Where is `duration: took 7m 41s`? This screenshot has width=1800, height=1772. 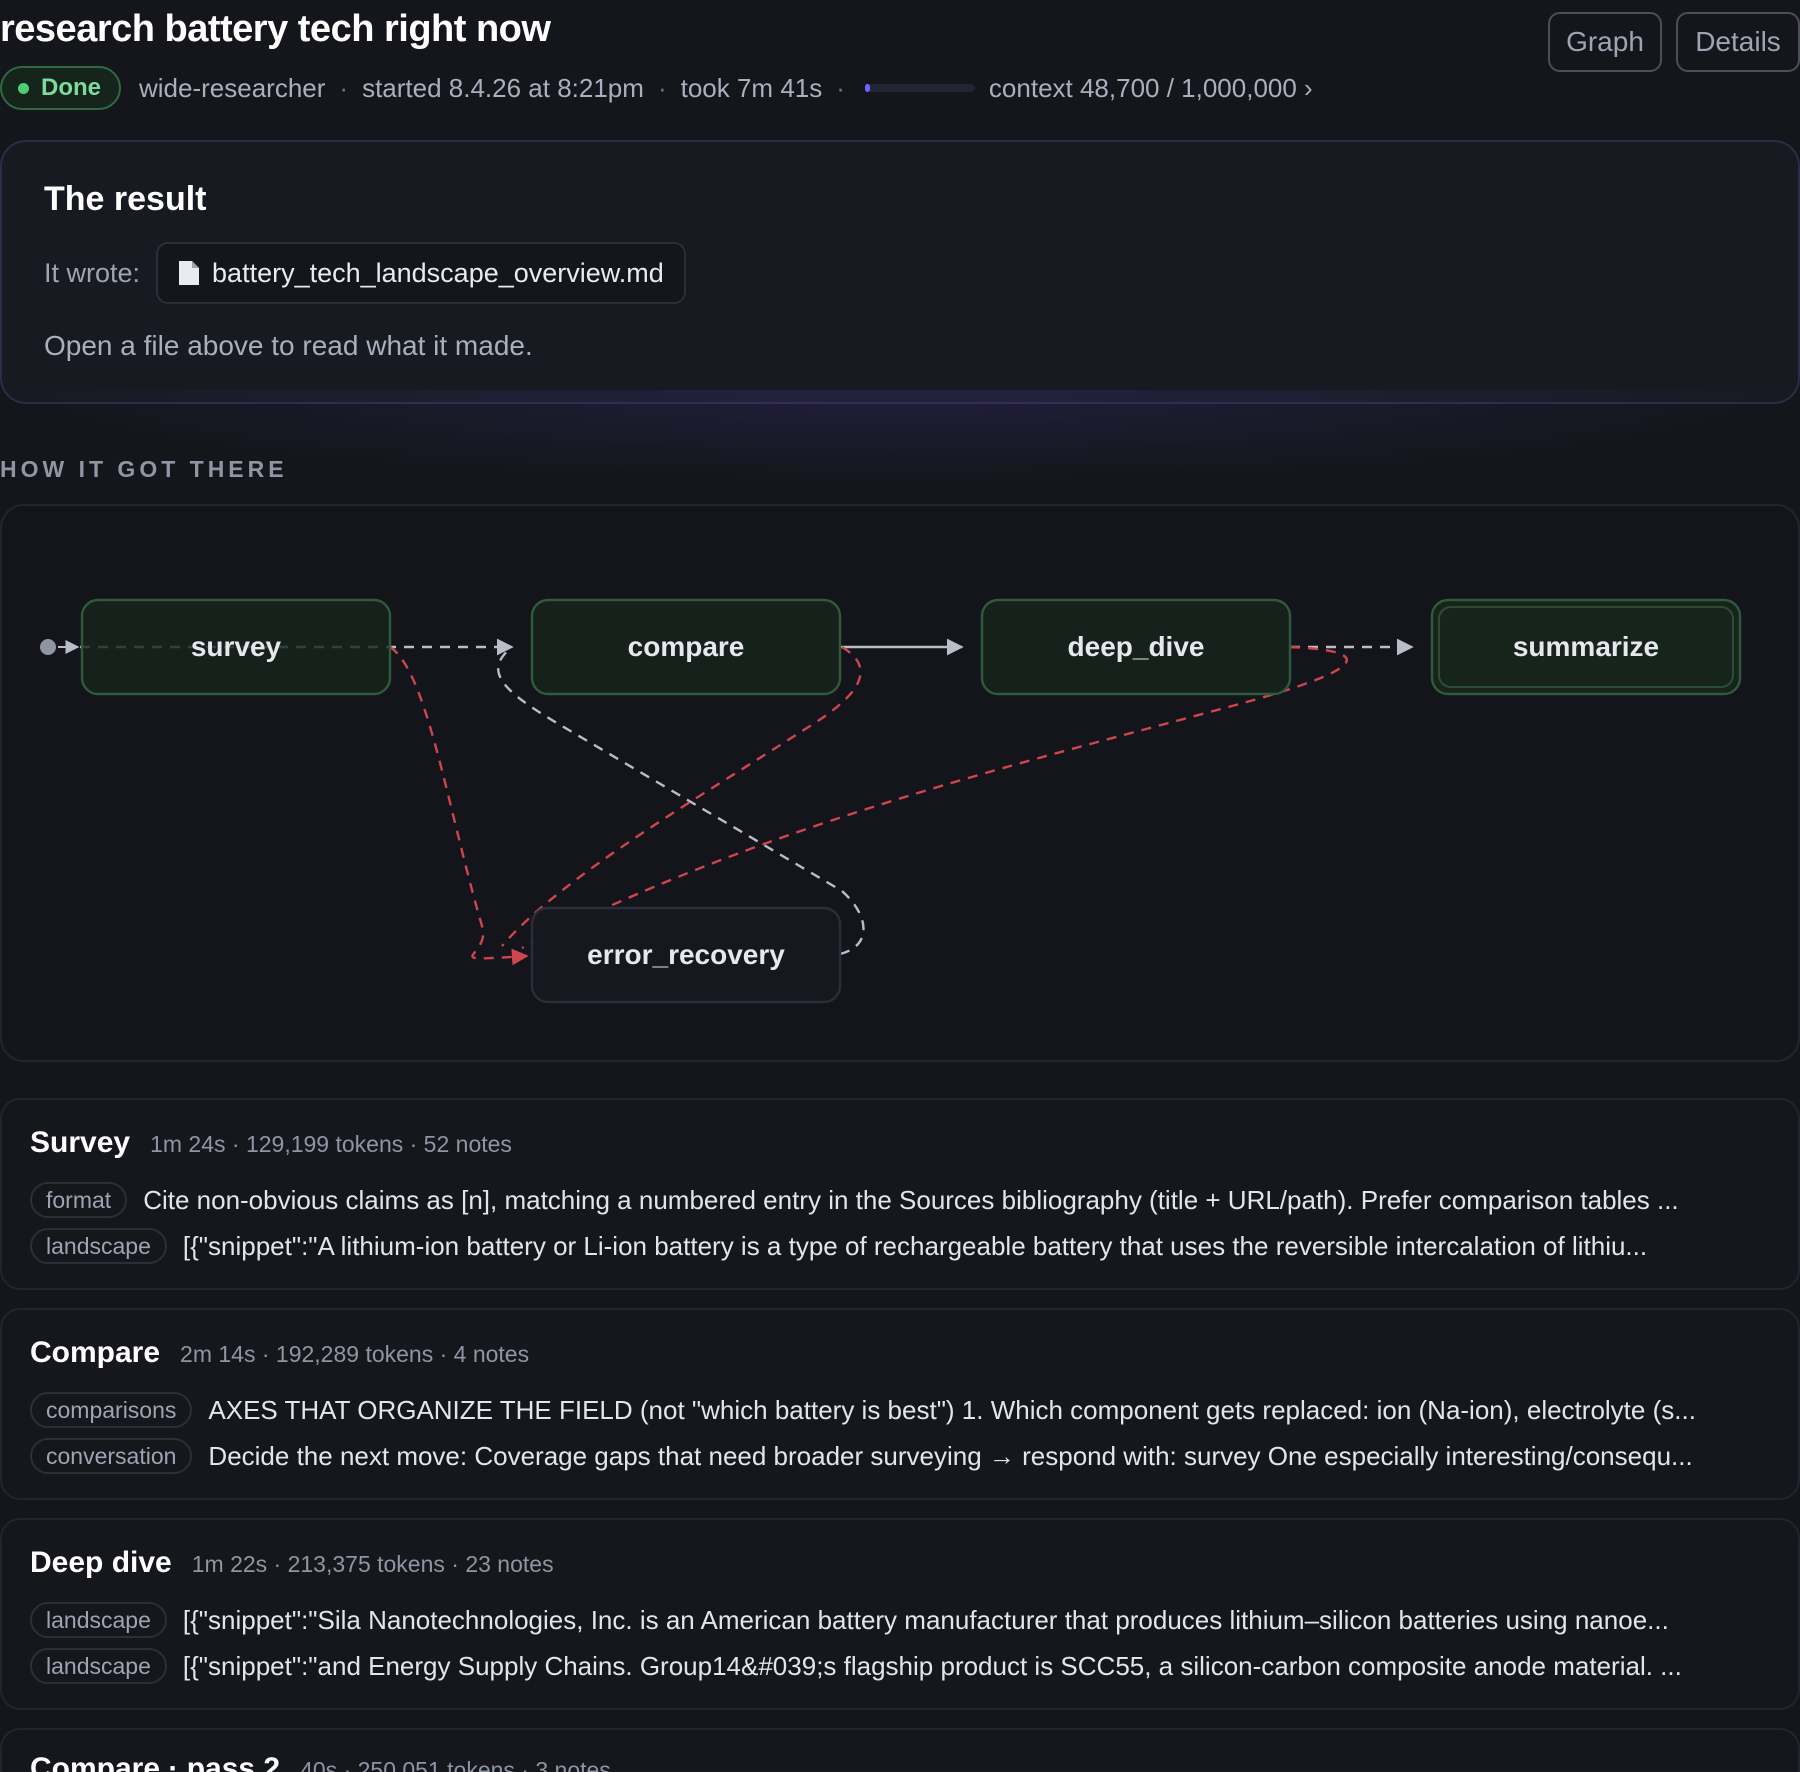
duration: took 7m 41s is located at coordinates (751, 87).